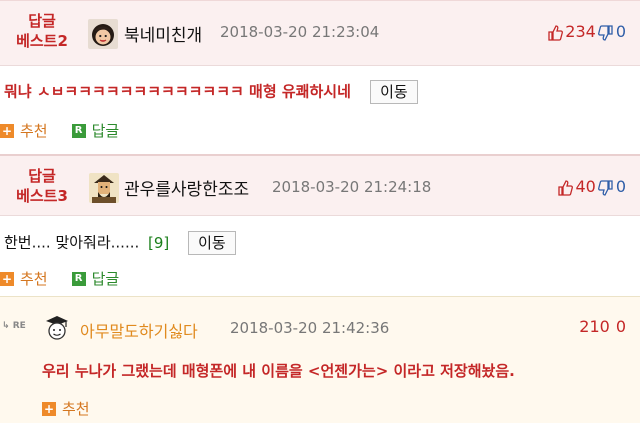 This screenshot has width=640, height=423. I want to click on upvote-count: 40, so click(585, 186).